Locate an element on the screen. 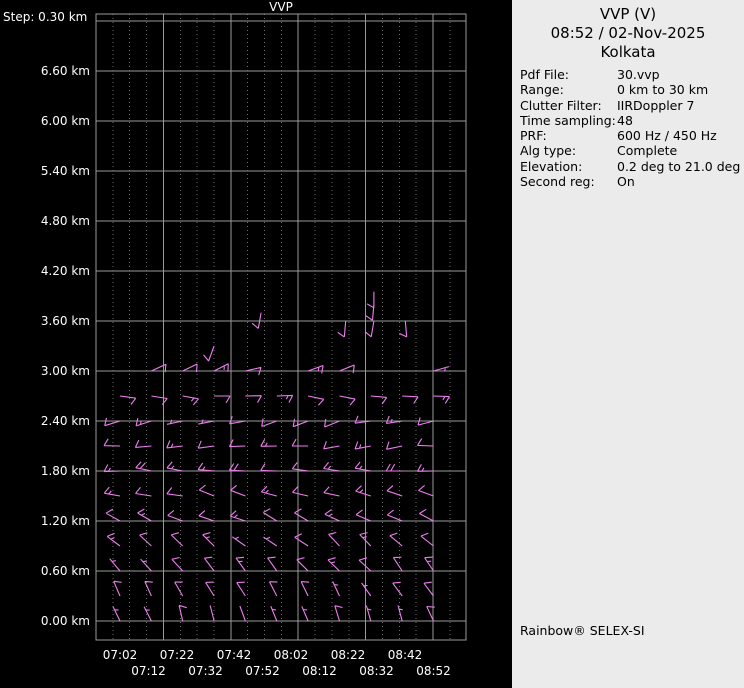  param-row-prf: PRF: 600 Hz / 450 Hz is located at coordinates (631, 135).